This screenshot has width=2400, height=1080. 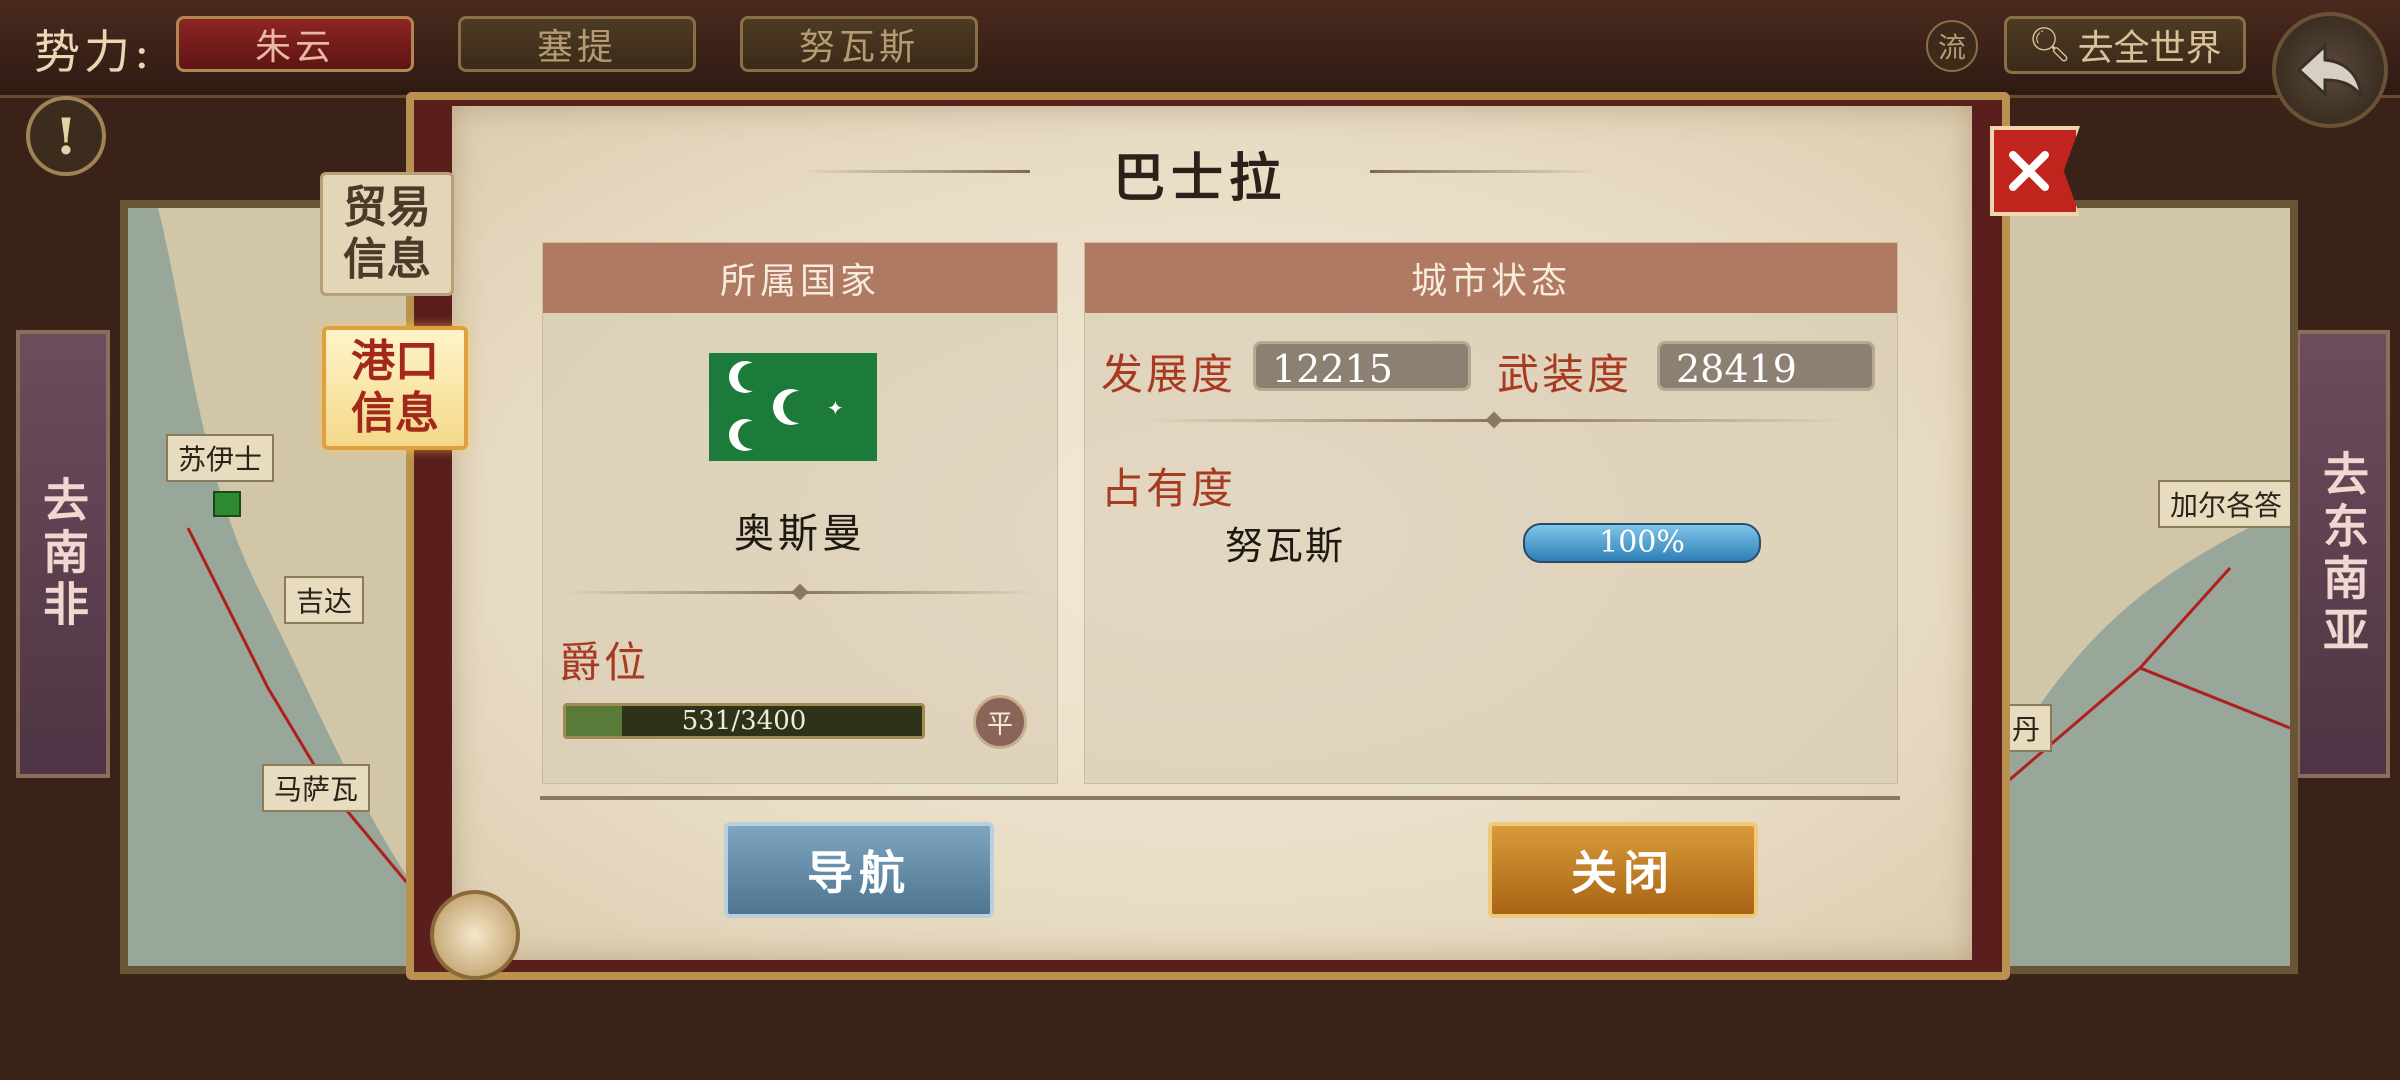 I want to click on development-value: 12215, so click(x=1362, y=366).